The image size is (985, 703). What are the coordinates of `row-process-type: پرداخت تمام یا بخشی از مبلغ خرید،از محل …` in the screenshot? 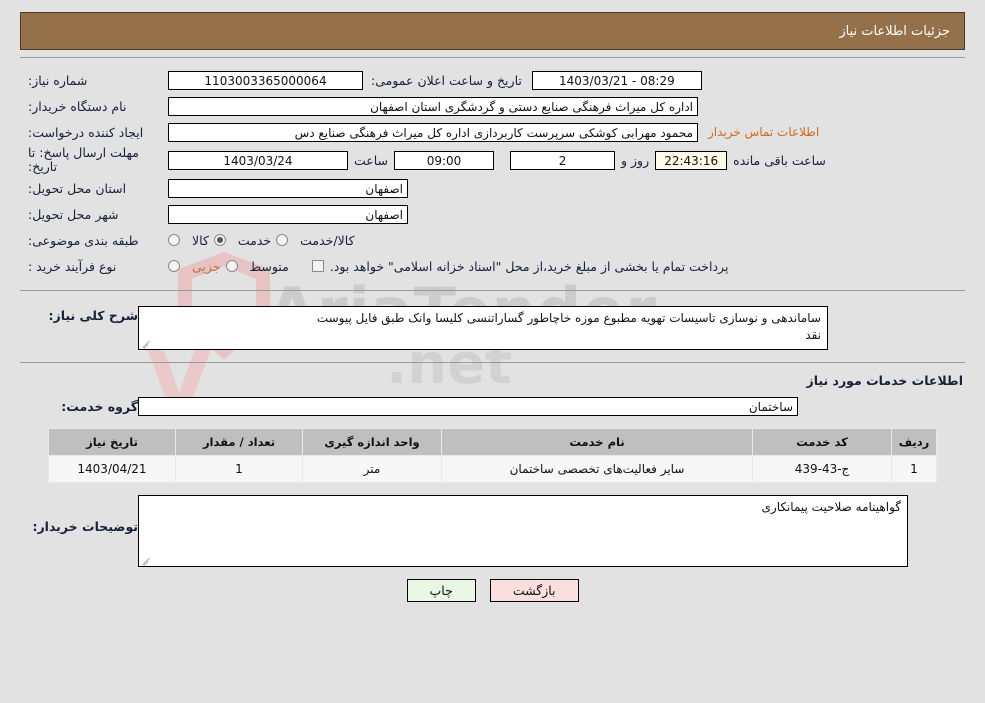 It's located at (492, 266).